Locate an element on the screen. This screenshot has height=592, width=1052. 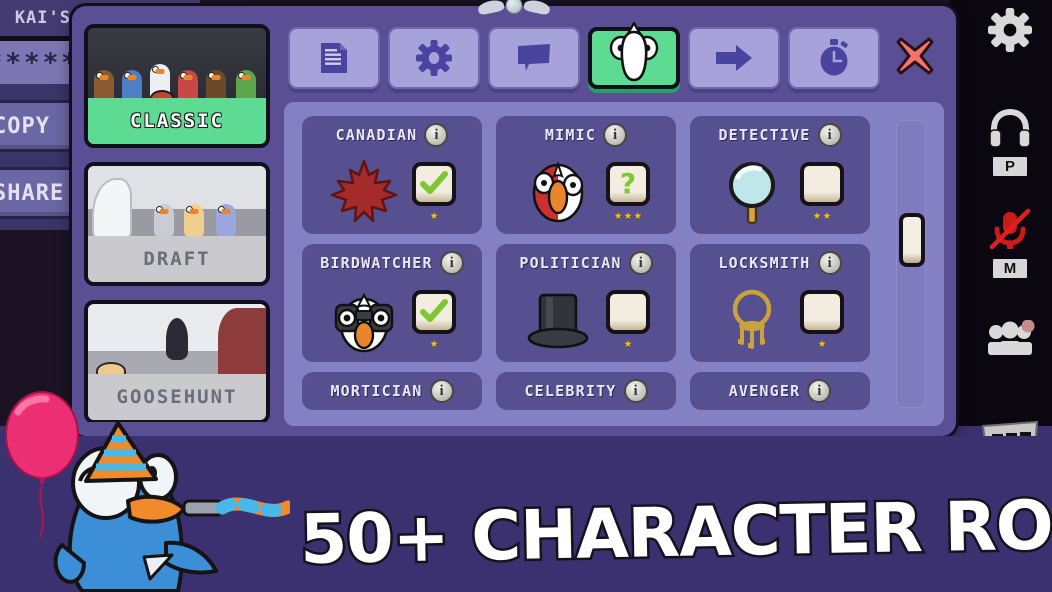
rules-tab is located at coordinates (334, 58).